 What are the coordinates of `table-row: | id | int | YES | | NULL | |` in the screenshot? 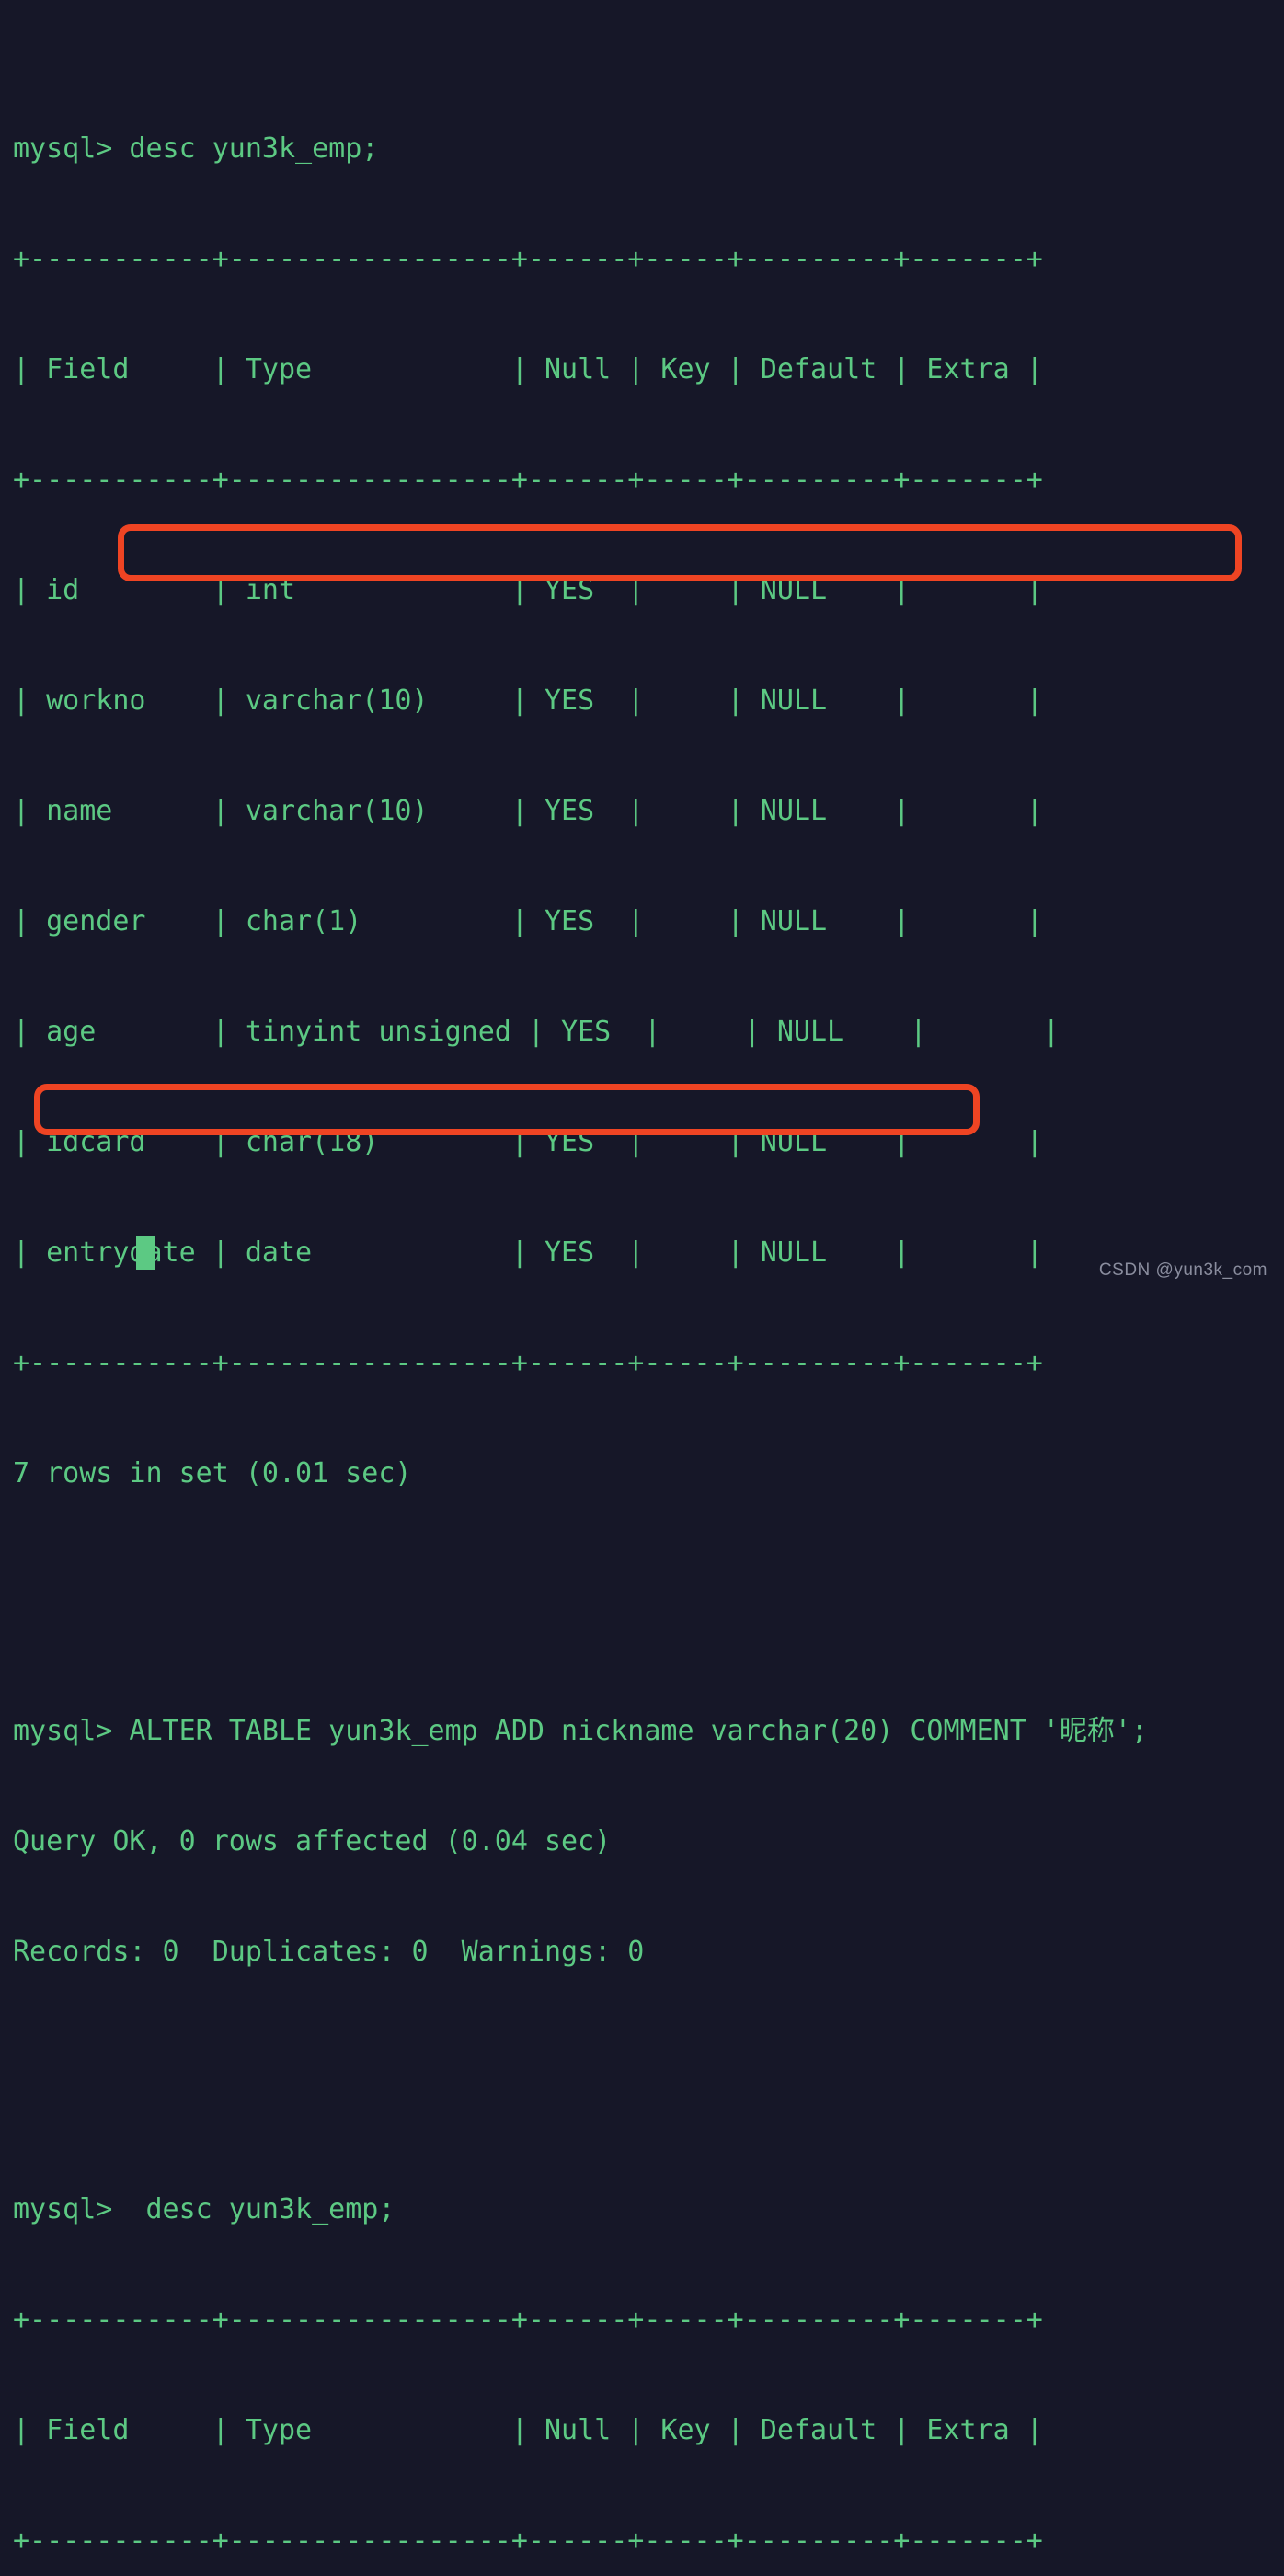 It's located at (528, 590).